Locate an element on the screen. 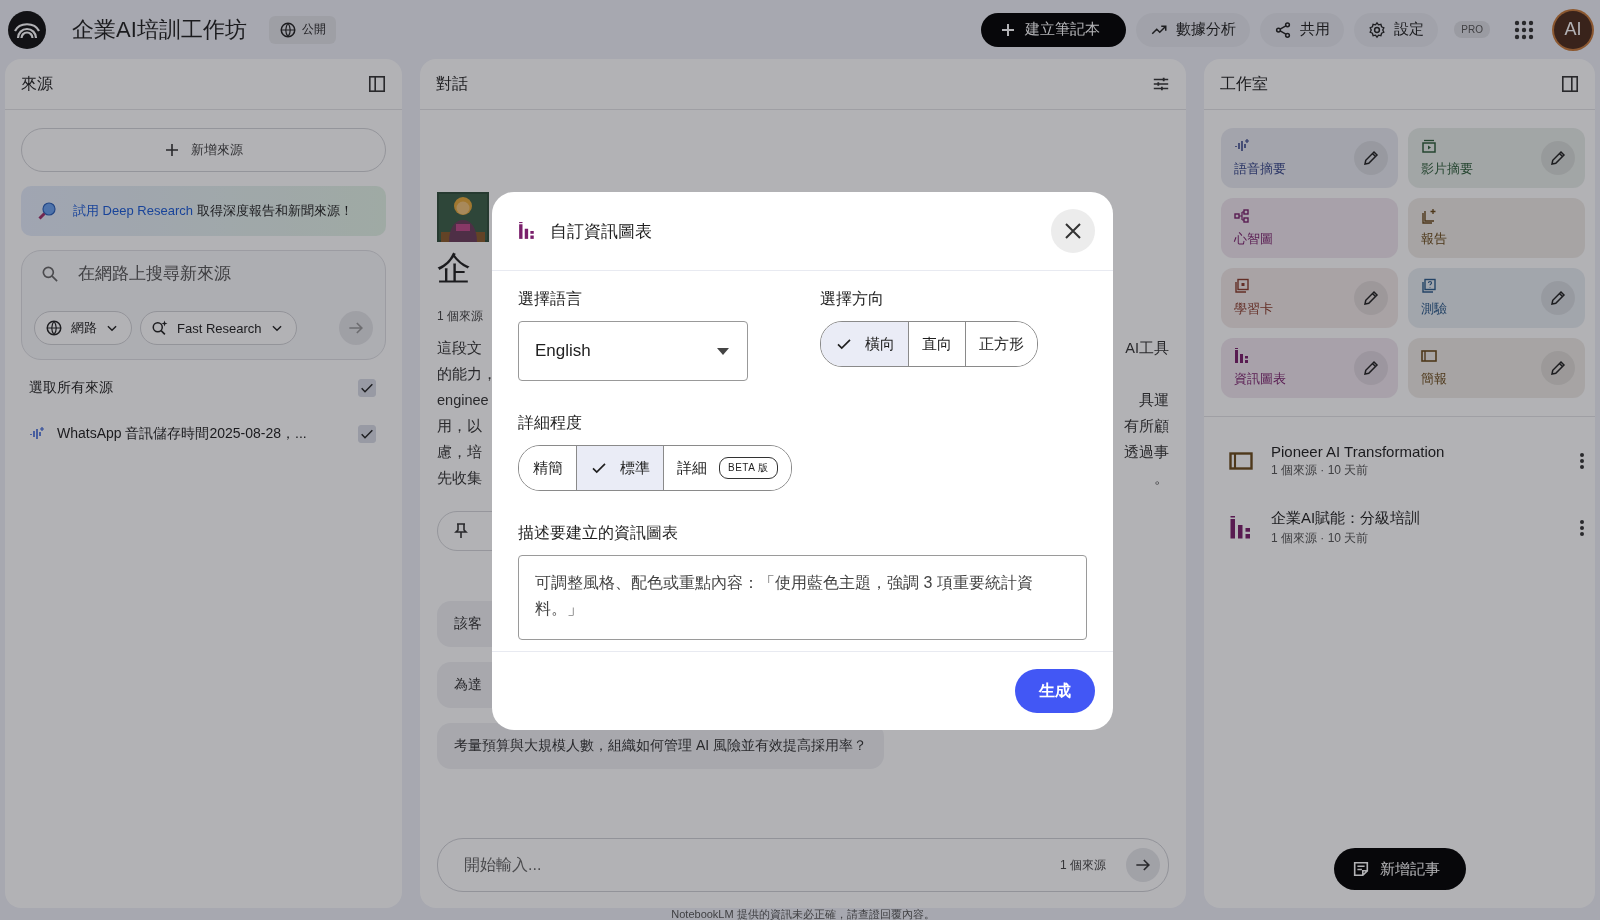 This screenshot has height=920, width=1600. share-icon is located at coordinates (1283, 29).